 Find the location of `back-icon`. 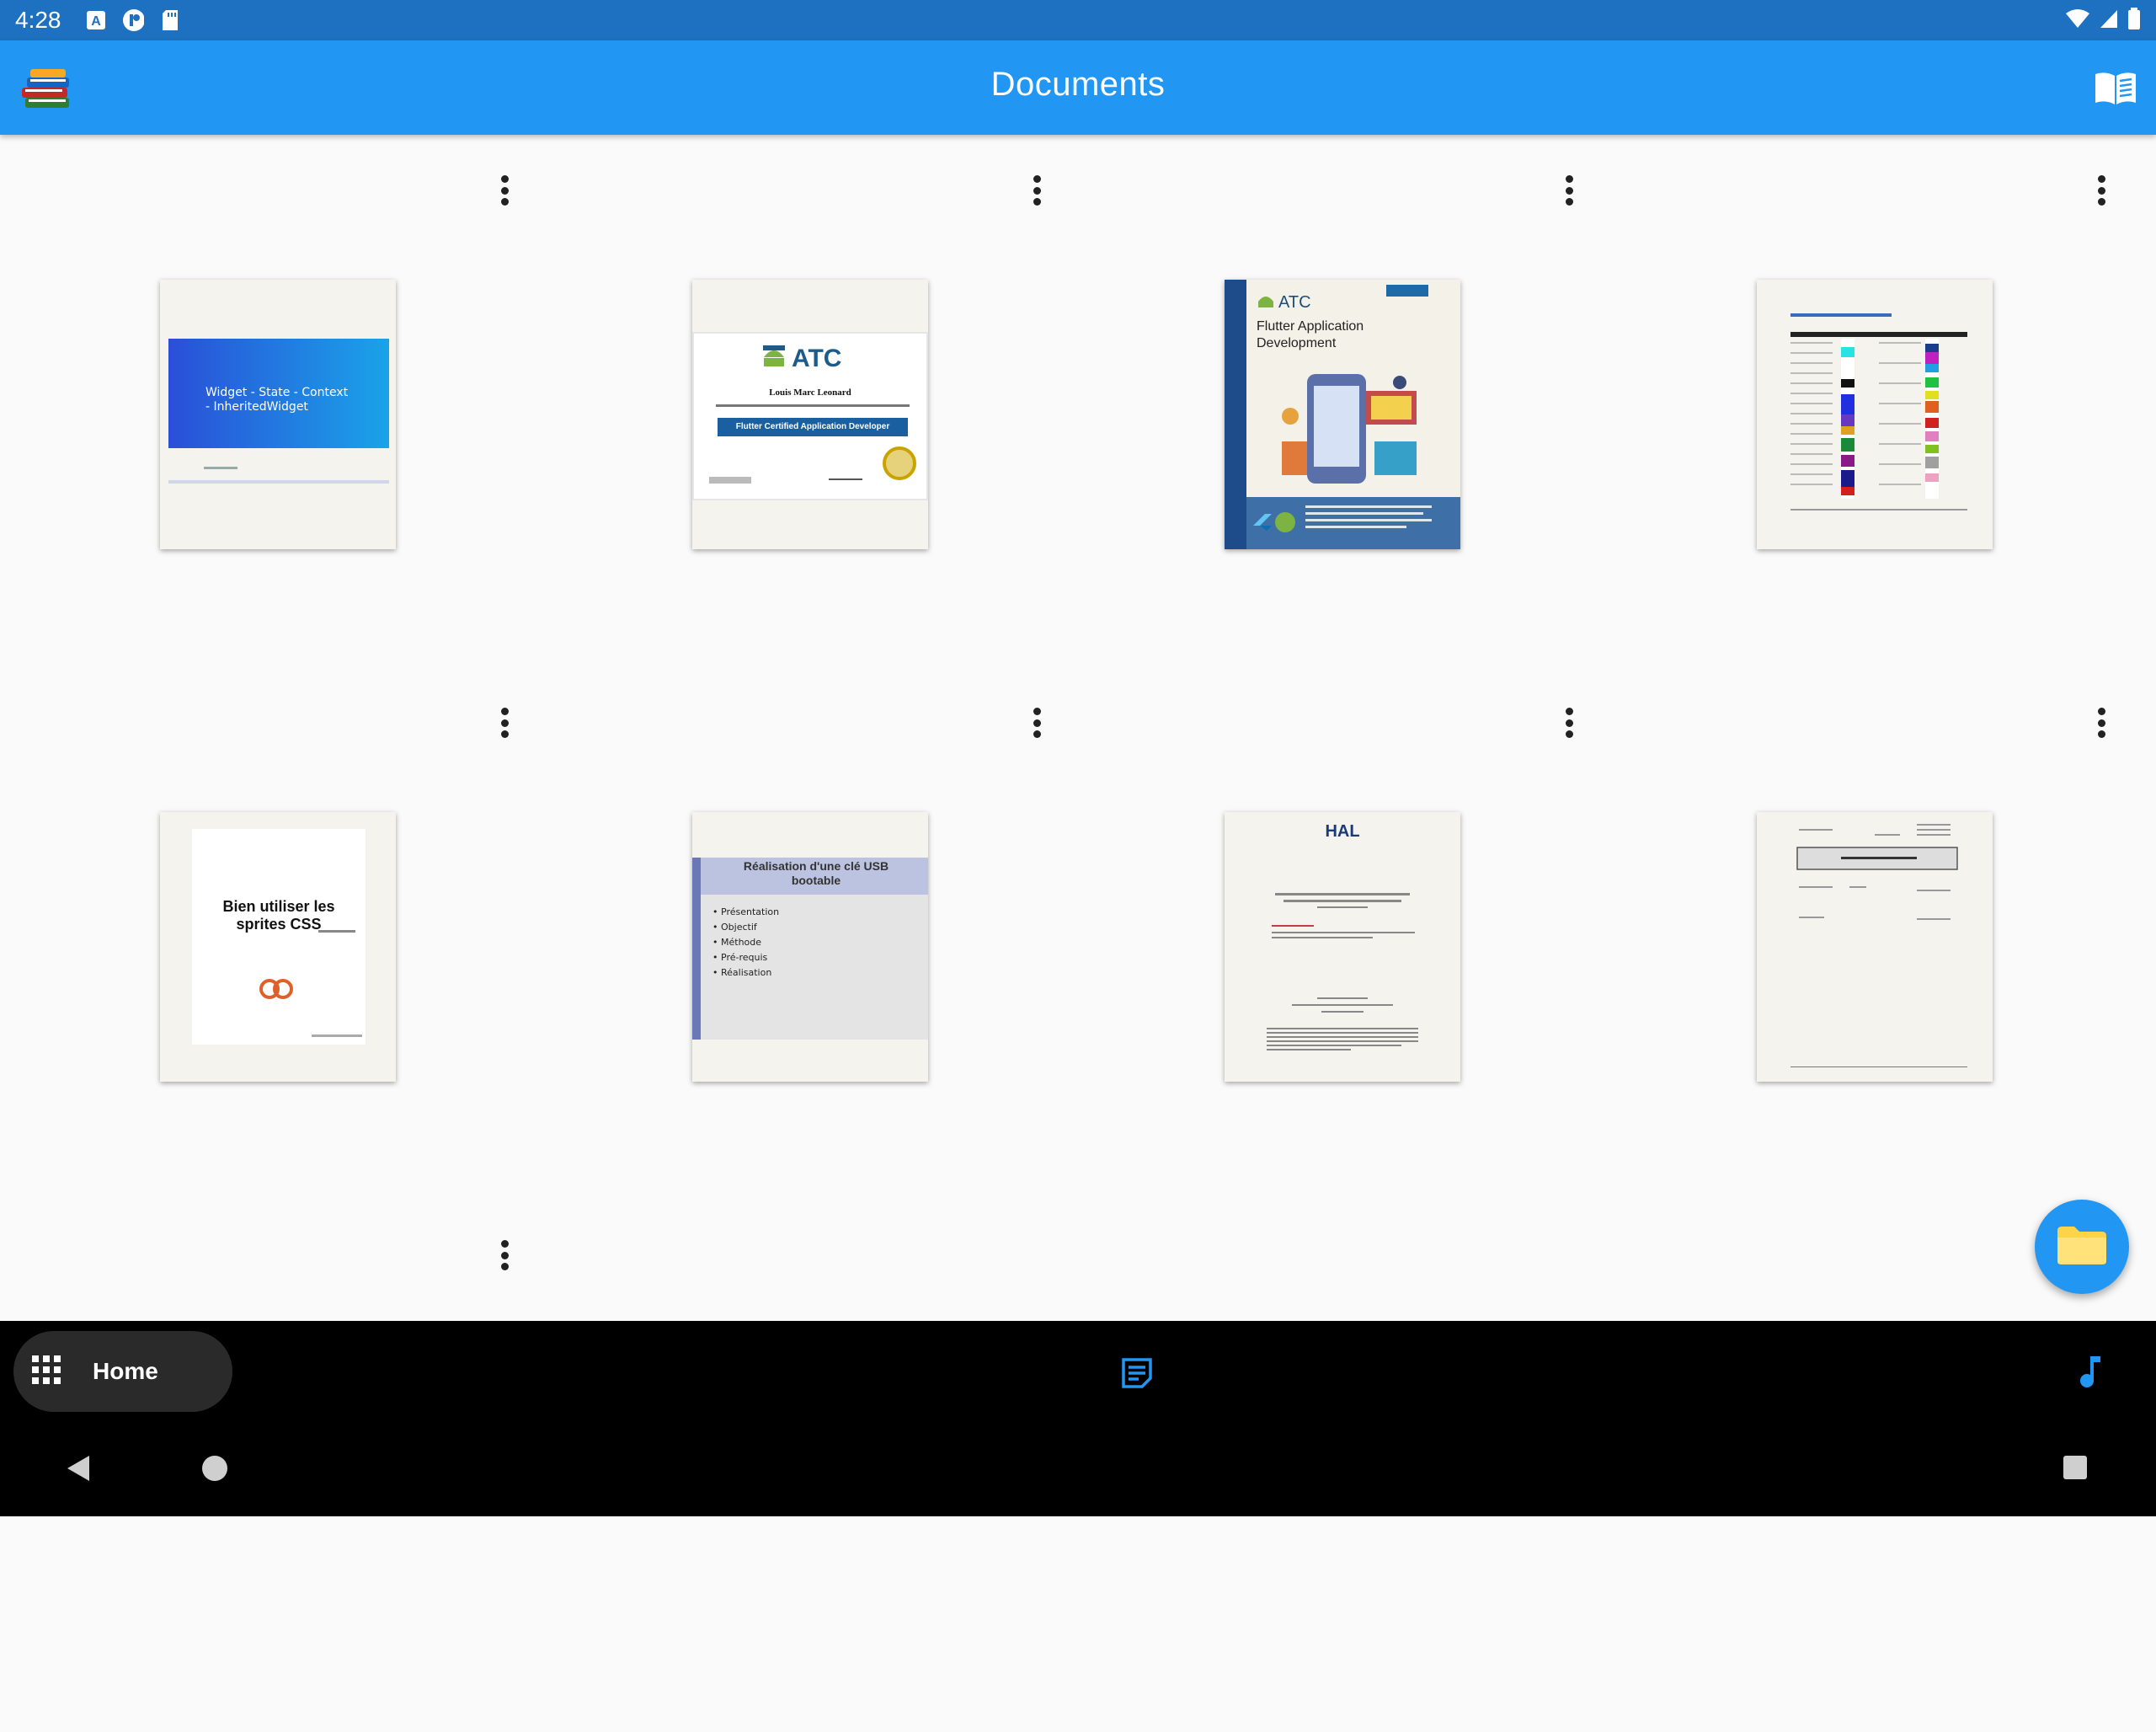

back-icon is located at coordinates (78, 1468).